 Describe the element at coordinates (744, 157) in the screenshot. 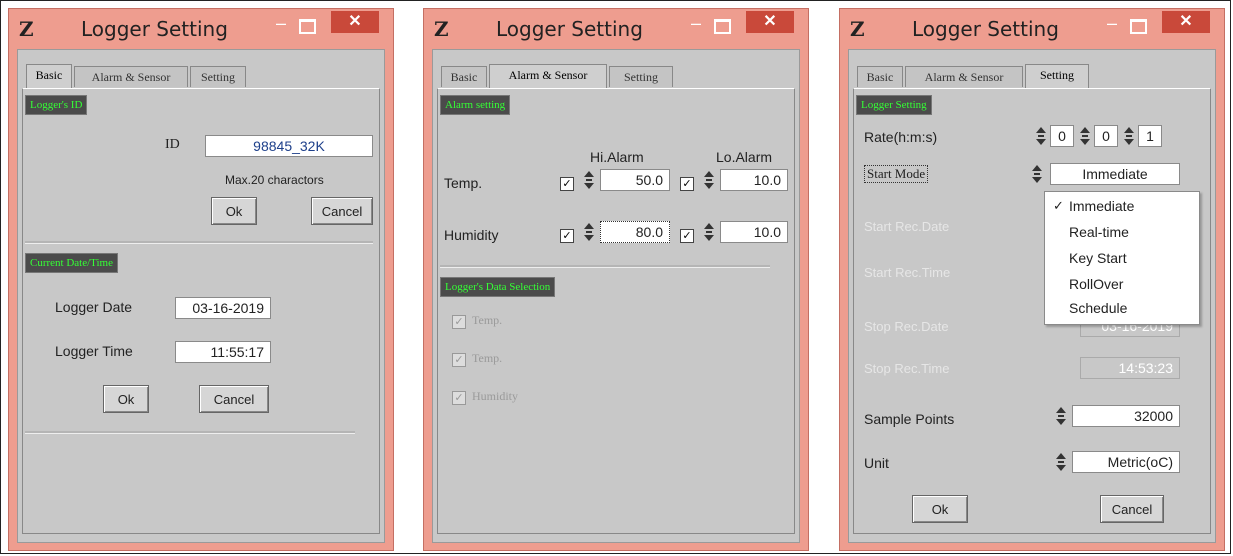

I see `lo-alarm-label: Lo.Alarm` at that location.